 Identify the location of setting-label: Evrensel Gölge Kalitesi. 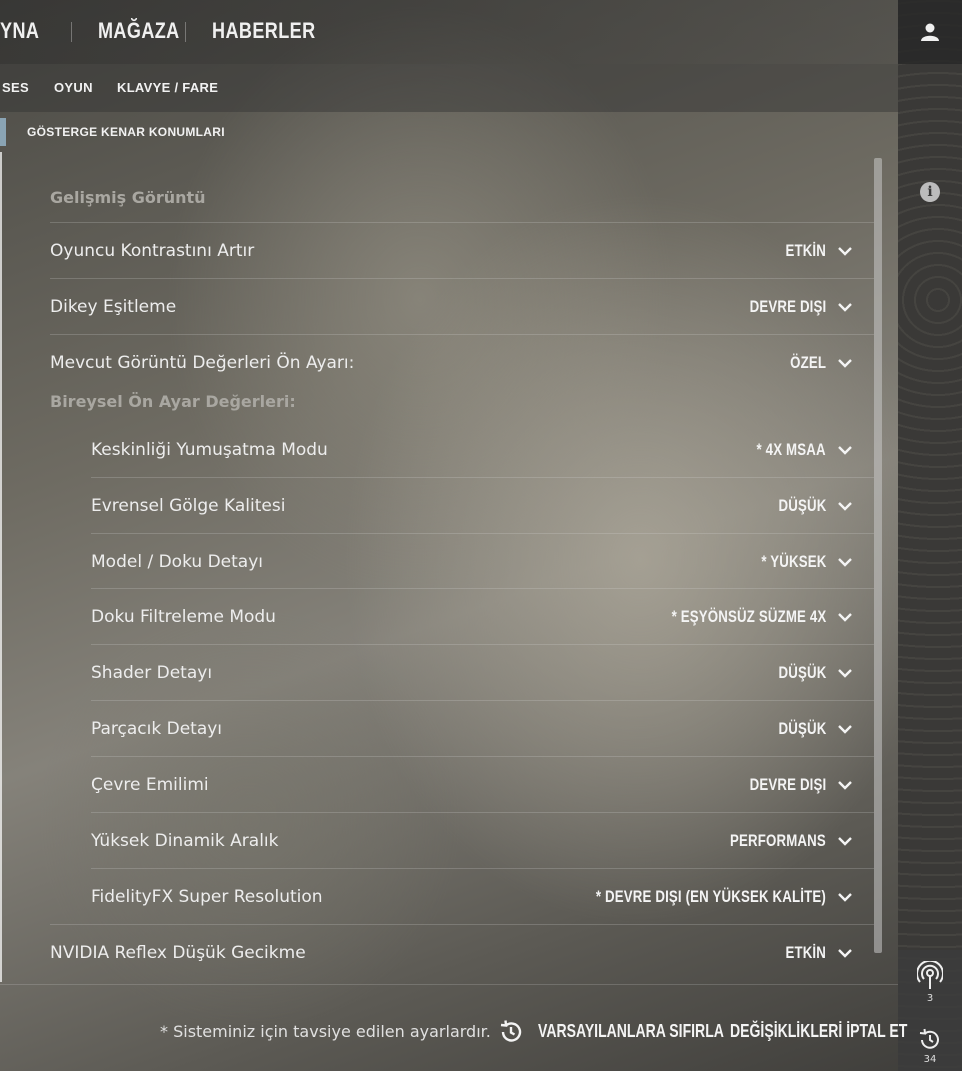
(188, 505).